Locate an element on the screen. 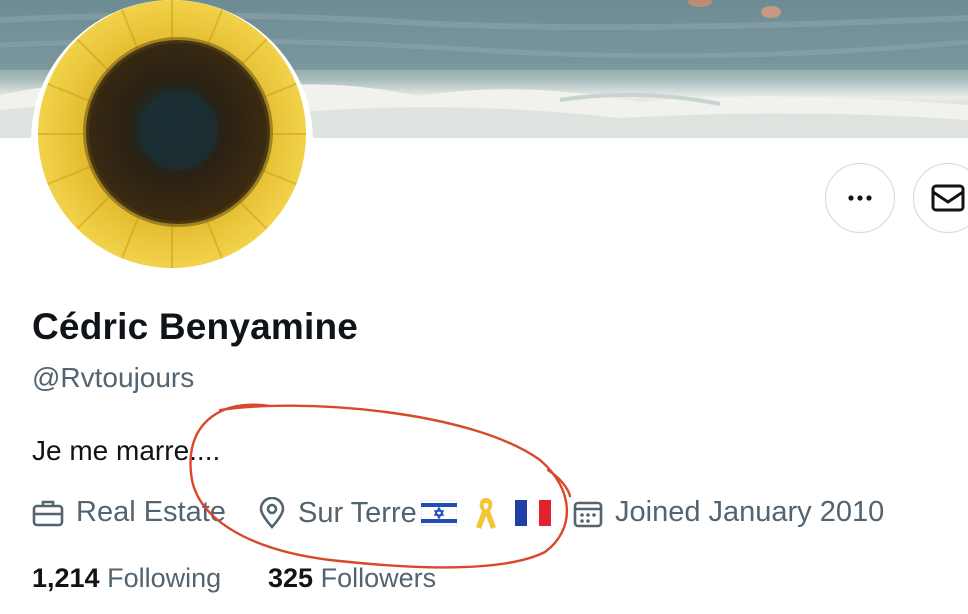 The height and width of the screenshot is (614, 968). yellow-ribbon-icon is located at coordinates (485, 513).